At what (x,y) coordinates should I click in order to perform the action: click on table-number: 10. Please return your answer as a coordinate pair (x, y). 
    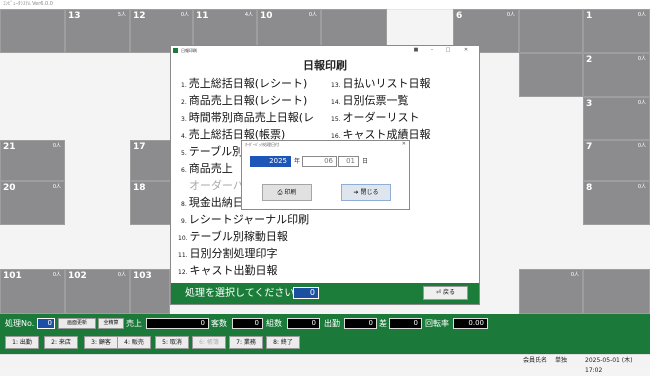
    Looking at the image, I should click on (266, 16).